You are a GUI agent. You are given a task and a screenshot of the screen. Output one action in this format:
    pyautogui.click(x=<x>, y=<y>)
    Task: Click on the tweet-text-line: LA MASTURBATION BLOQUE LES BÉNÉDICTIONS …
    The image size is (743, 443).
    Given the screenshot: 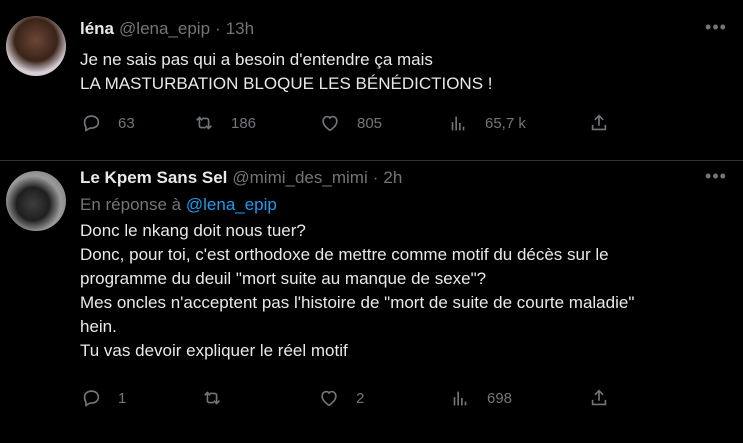 What is the action you would take?
    pyautogui.click(x=286, y=83)
    